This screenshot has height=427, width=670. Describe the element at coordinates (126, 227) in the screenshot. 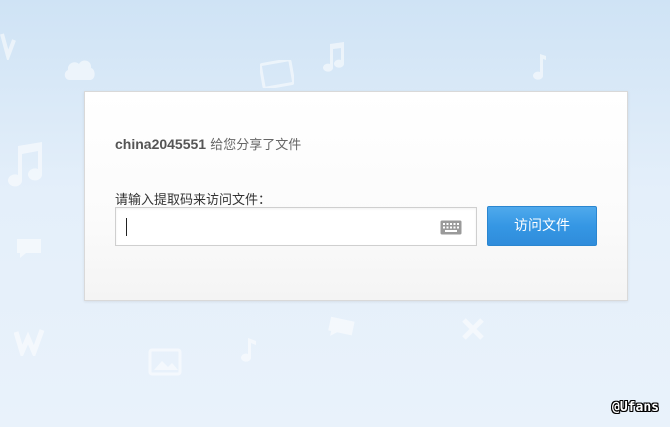

I see `text-caret` at that location.